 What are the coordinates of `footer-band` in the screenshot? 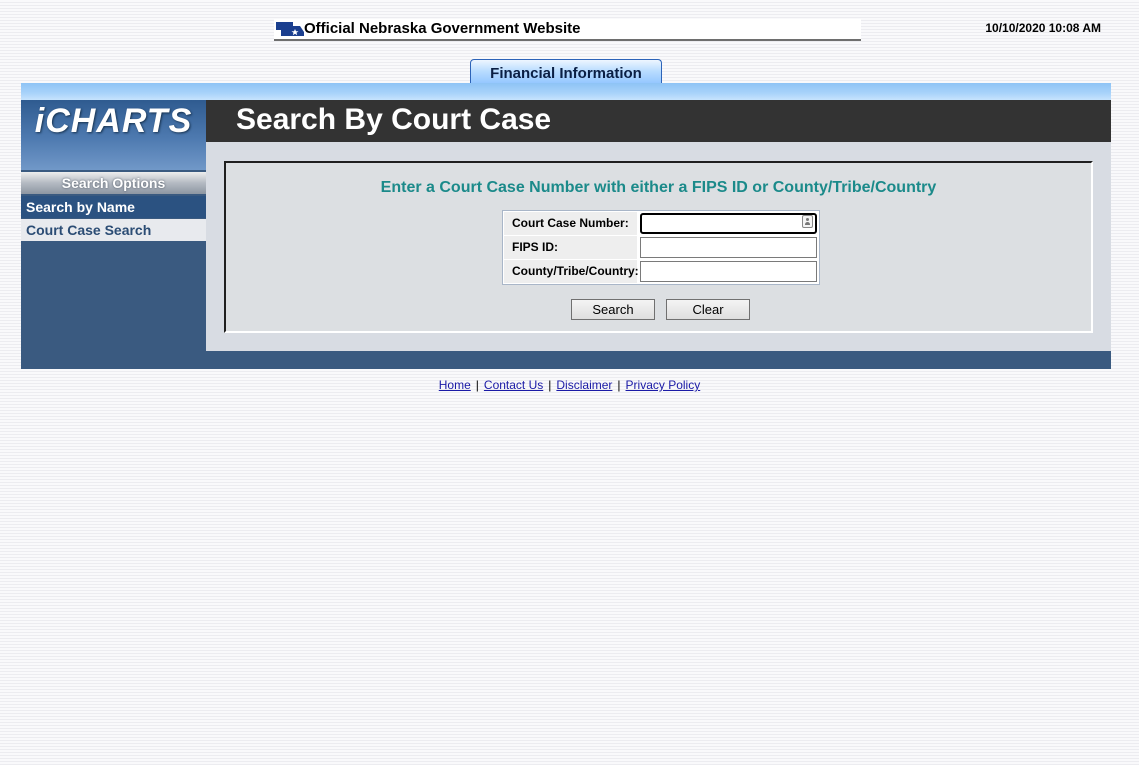 It's located at (658, 360).